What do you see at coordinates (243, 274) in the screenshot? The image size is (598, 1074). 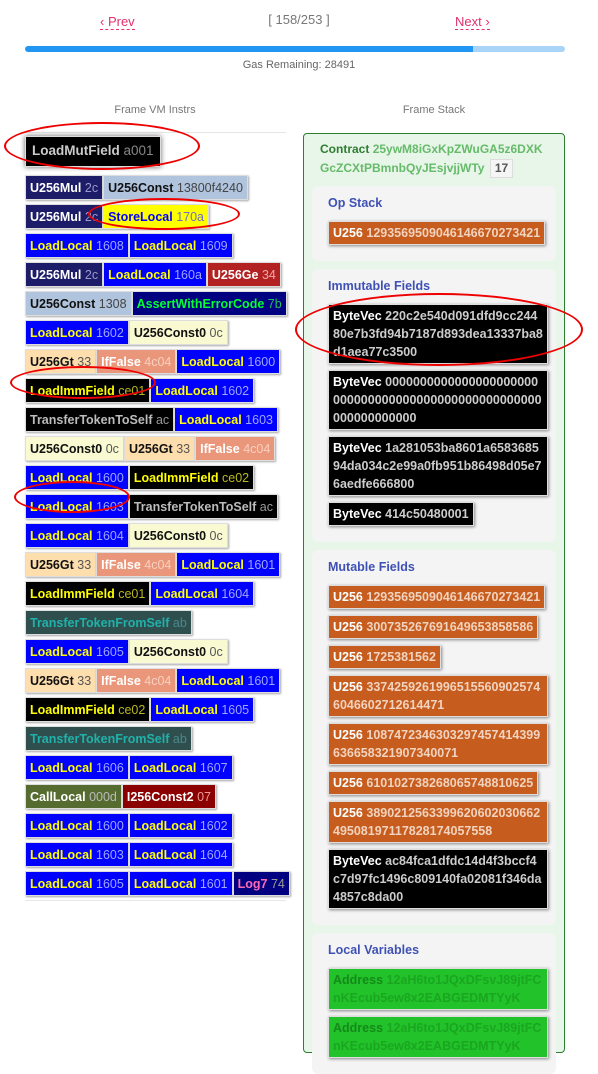 I see `instr-chip: U256Ge 34` at bounding box center [243, 274].